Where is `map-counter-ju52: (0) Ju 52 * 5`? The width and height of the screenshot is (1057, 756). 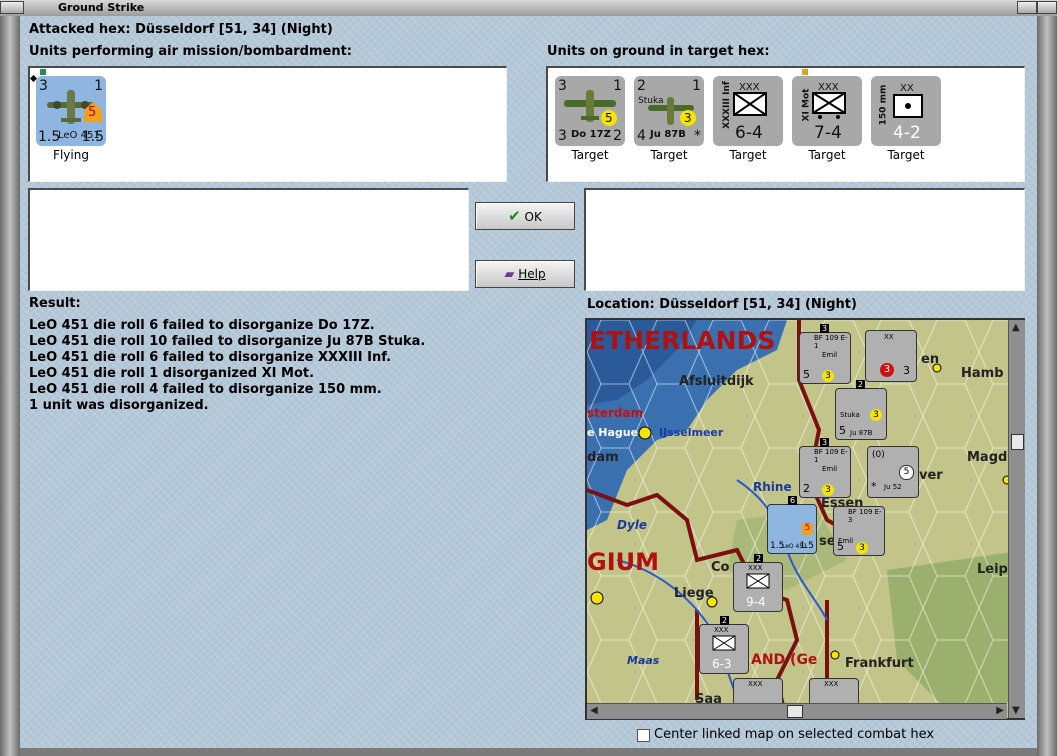
map-counter-ju52: (0) Ju 52 * 5 is located at coordinates (893, 472).